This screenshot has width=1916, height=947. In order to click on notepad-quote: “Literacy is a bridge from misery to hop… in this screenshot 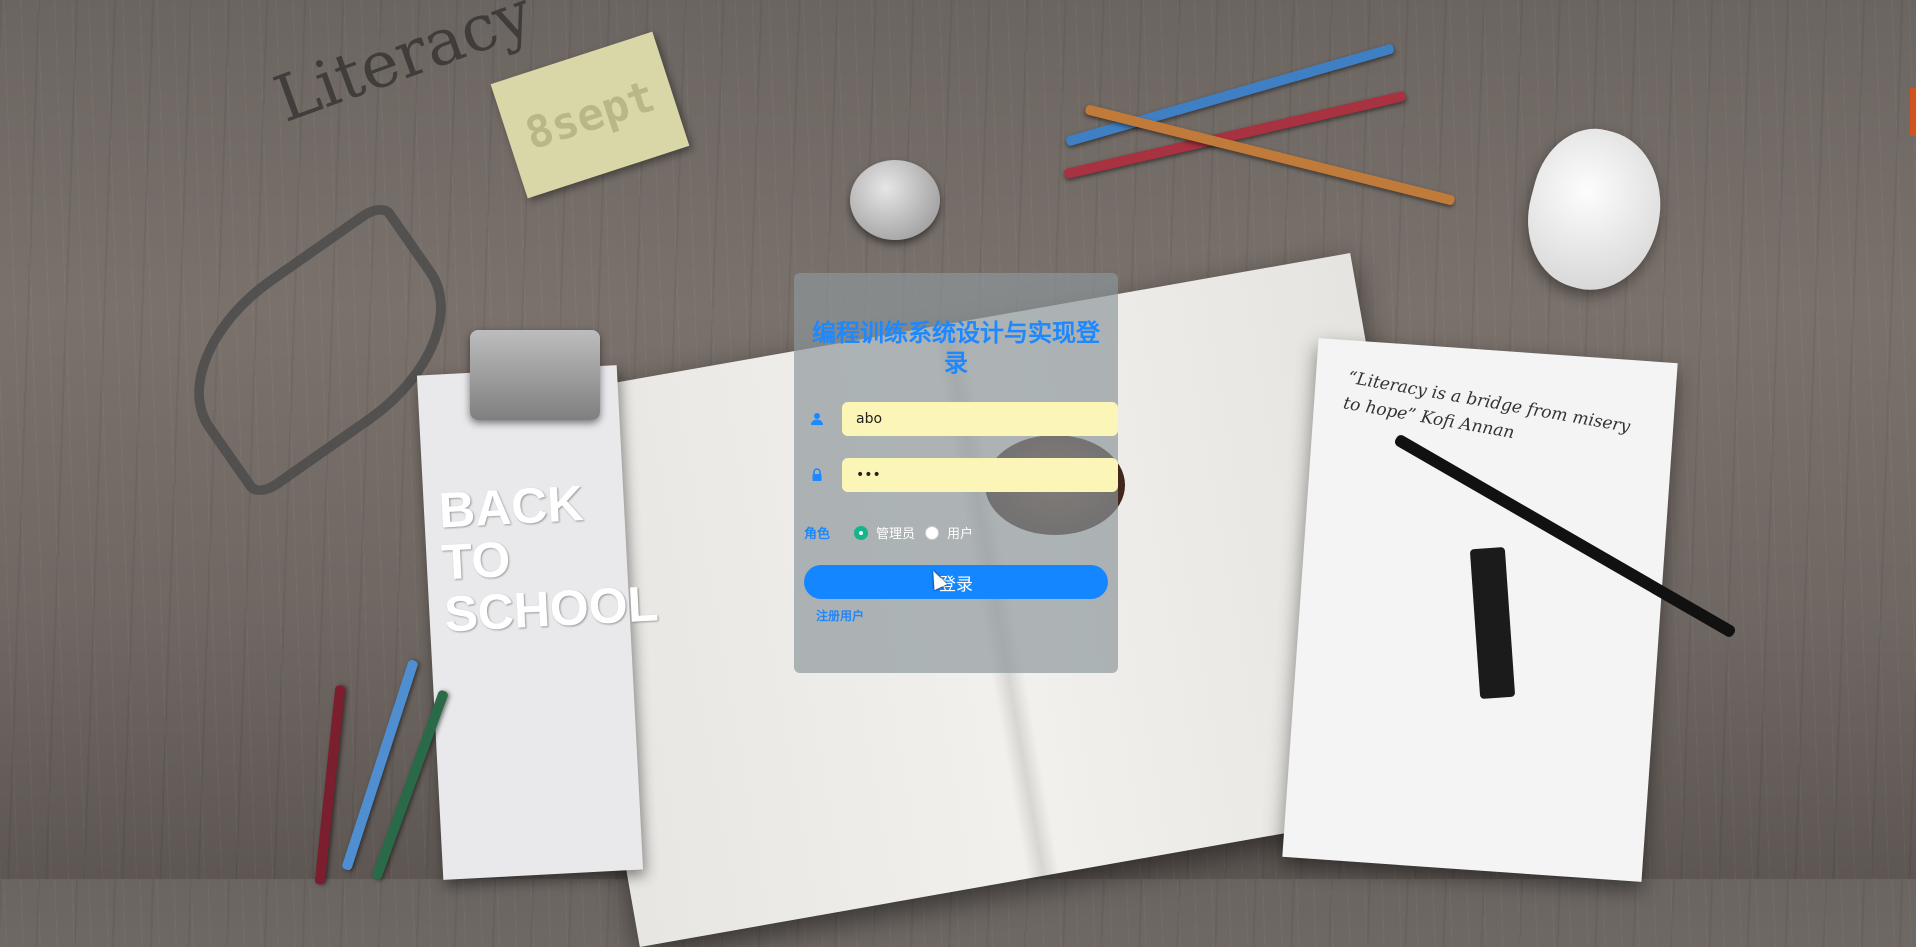, I will do `click(1486, 405)`.